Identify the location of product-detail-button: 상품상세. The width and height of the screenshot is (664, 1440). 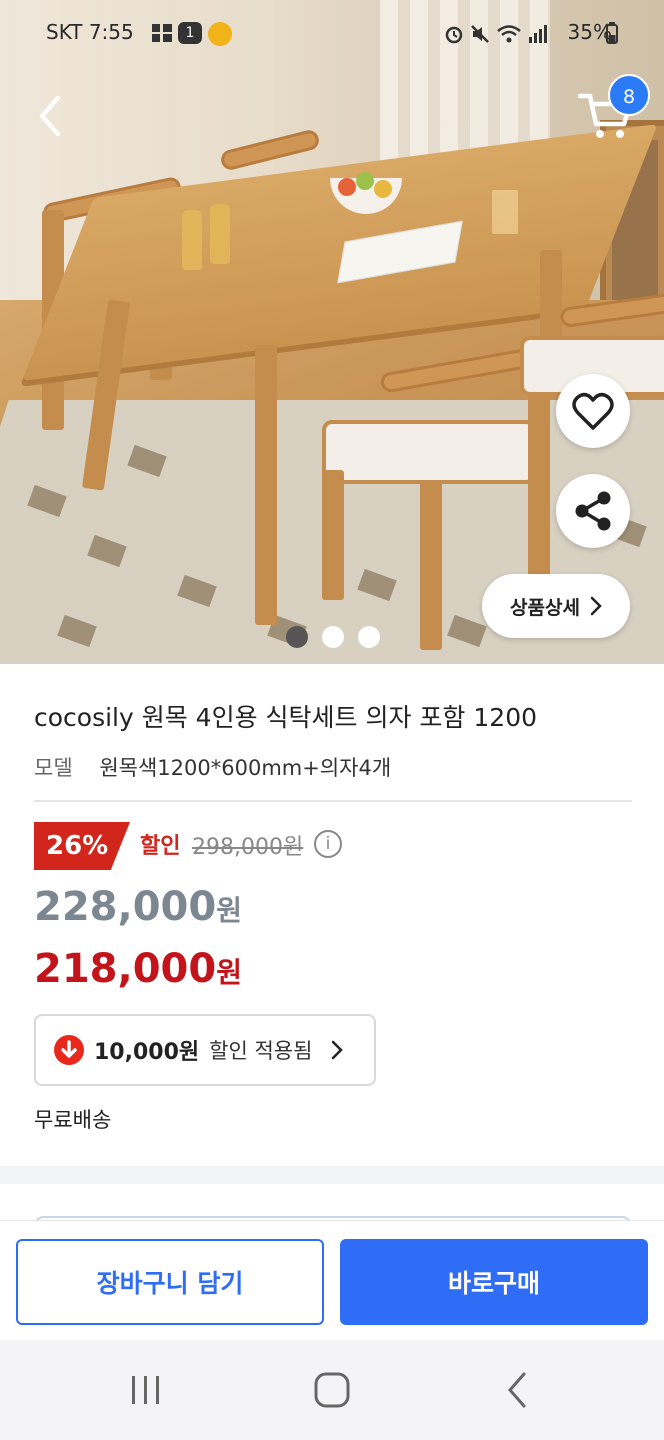
(556, 606).